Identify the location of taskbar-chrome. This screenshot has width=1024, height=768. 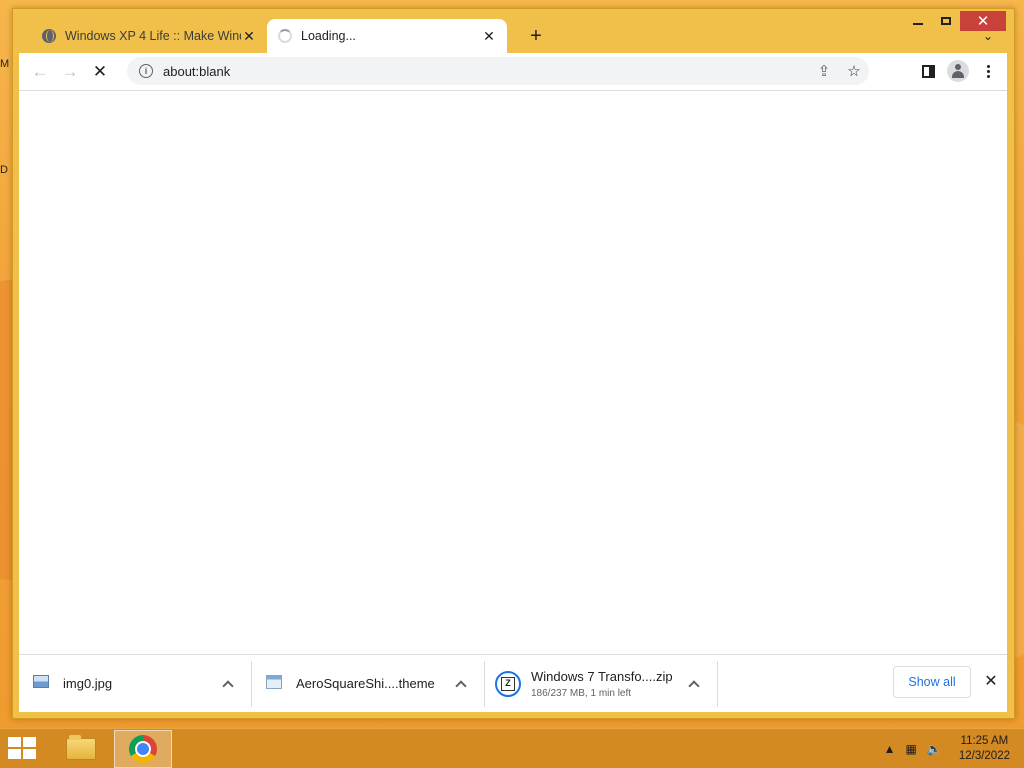
(143, 749).